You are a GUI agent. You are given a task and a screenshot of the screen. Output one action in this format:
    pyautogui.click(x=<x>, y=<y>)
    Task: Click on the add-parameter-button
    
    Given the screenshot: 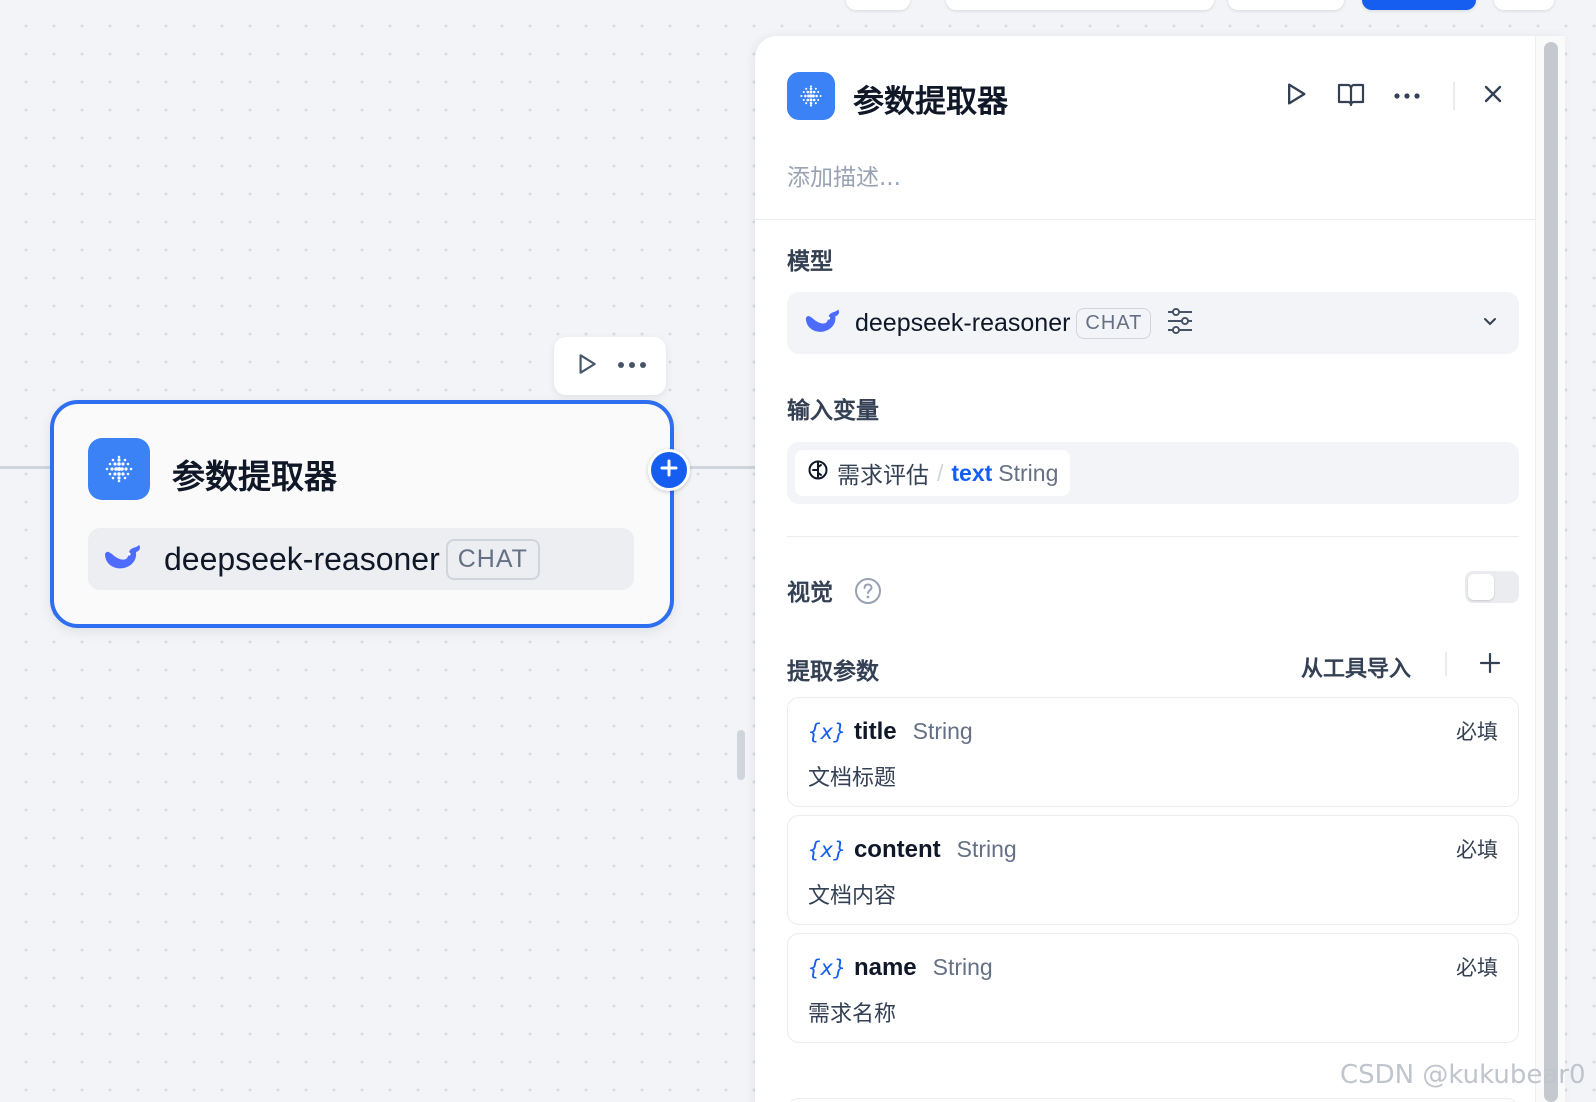 What is the action you would take?
    pyautogui.click(x=1490, y=665)
    